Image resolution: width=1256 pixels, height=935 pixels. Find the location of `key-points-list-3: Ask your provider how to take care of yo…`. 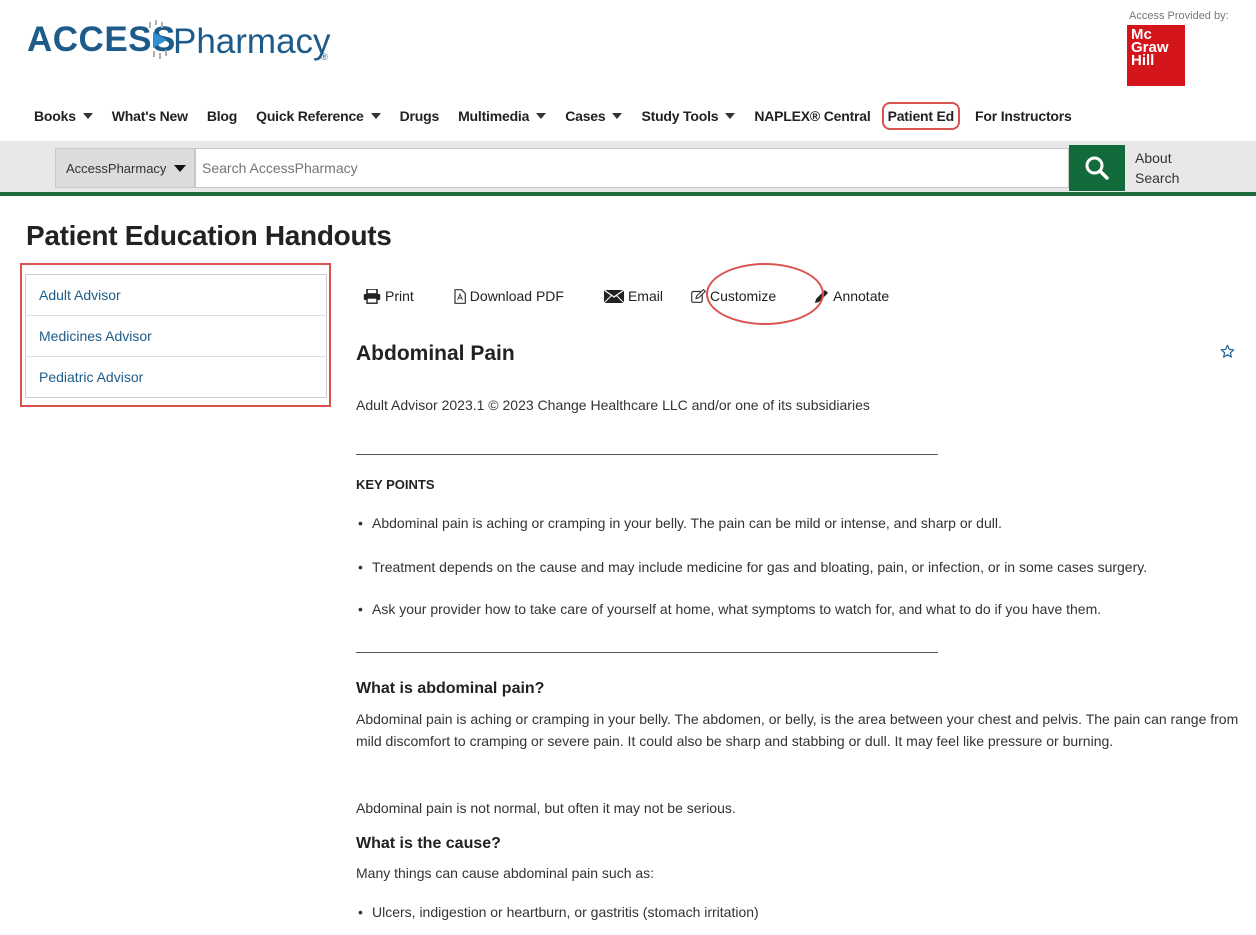

key-points-list-3: Ask your provider how to take care of yo… is located at coordinates (728, 609).